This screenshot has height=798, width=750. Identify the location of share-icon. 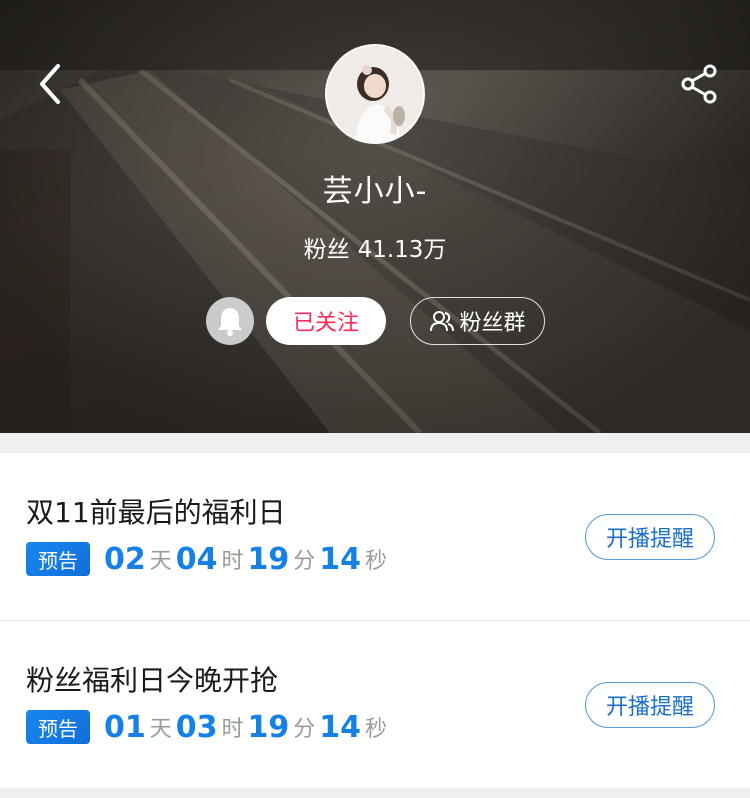
(699, 84).